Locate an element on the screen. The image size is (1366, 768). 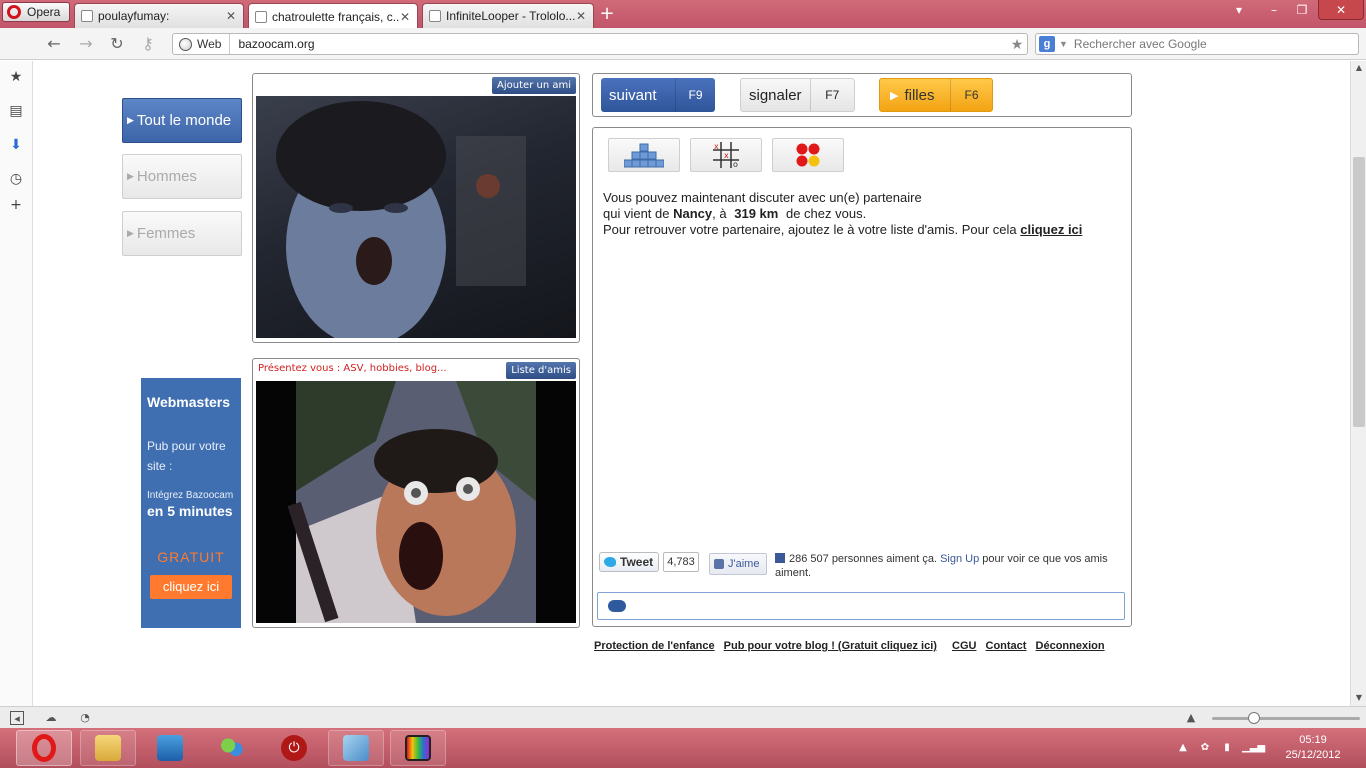
ad-click-here-button: cliquez ici is located at coordinates (191, 587).